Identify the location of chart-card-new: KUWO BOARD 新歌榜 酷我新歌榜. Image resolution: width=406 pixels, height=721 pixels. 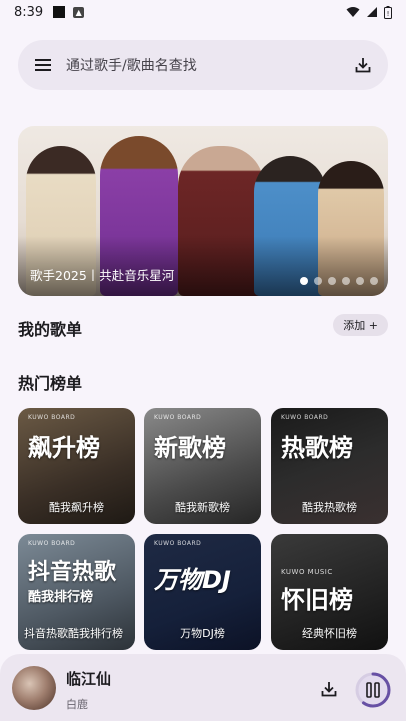
(202, 466).